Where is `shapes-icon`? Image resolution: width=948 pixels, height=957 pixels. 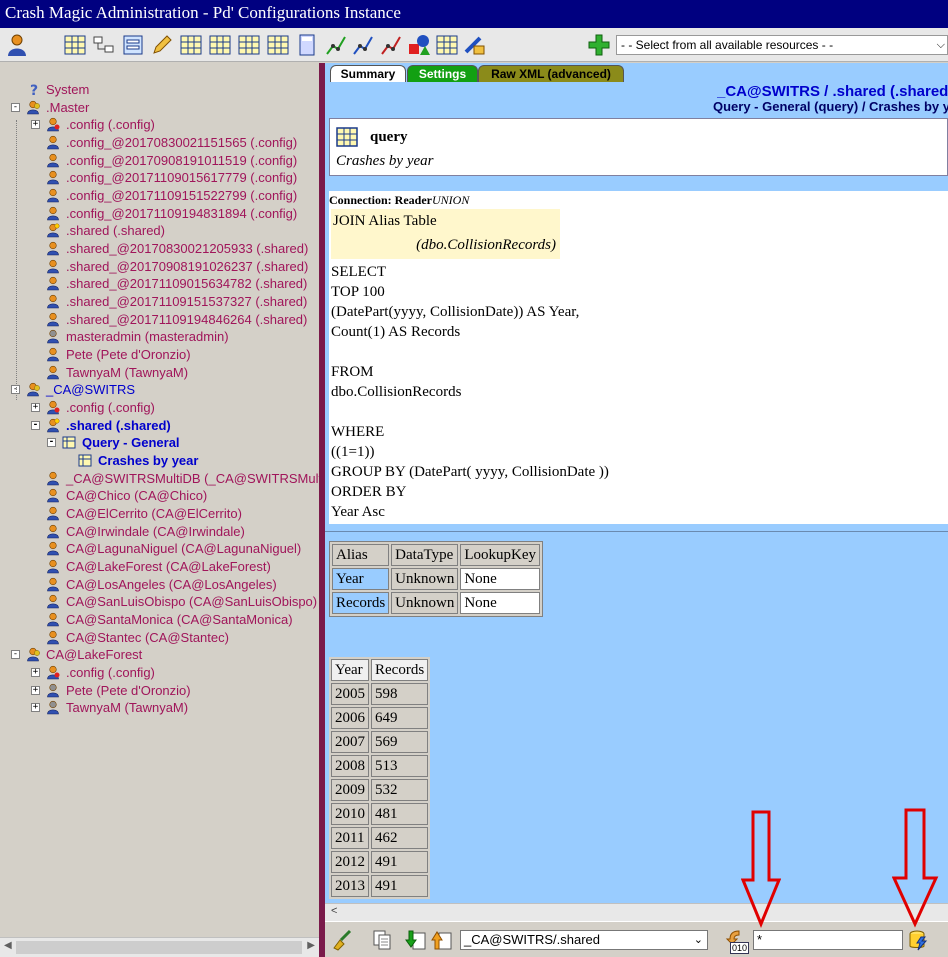
shapes-icon is located at coordinates (419, 45).